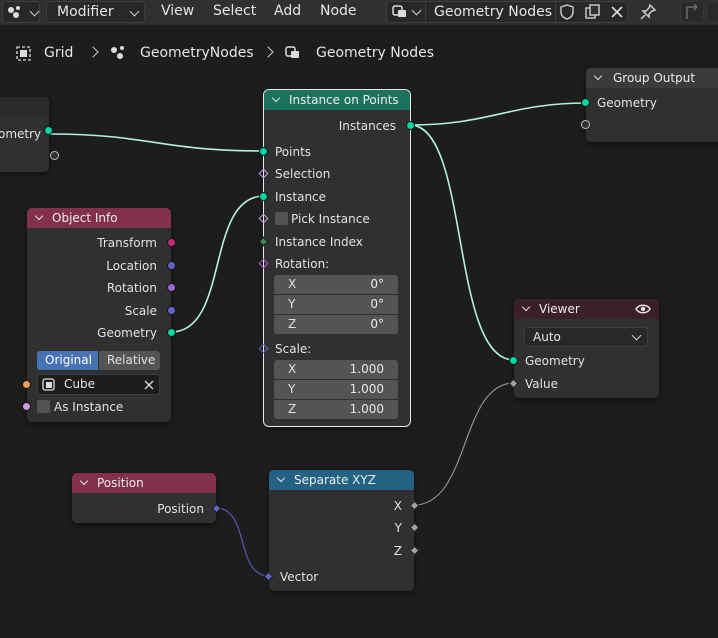 The width and height of the screenshot is (718, 638). What do you see at coordinates (336, 409) in the screenshot?
I see `scale-z-field: Z 1.000` at bounding box center [336, 409].